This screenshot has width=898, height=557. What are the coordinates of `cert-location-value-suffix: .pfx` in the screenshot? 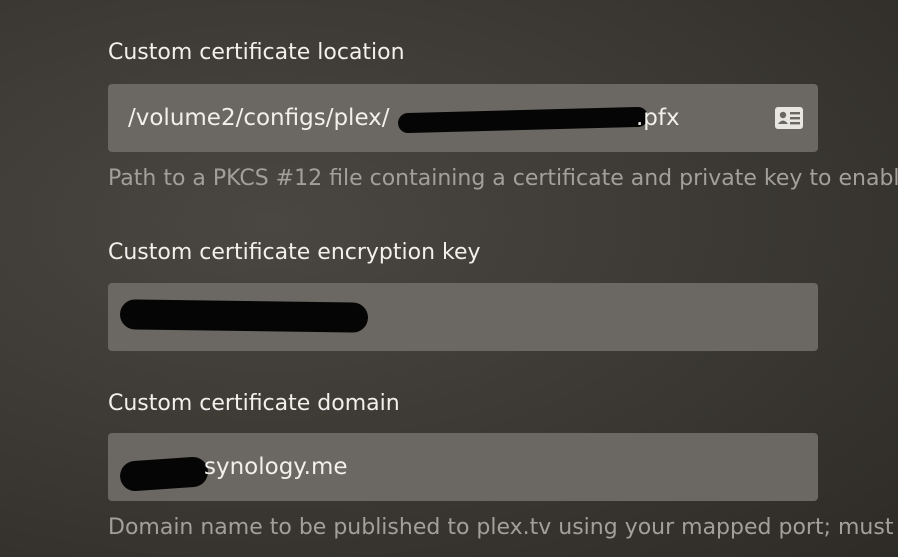 It's located at (658, 118).